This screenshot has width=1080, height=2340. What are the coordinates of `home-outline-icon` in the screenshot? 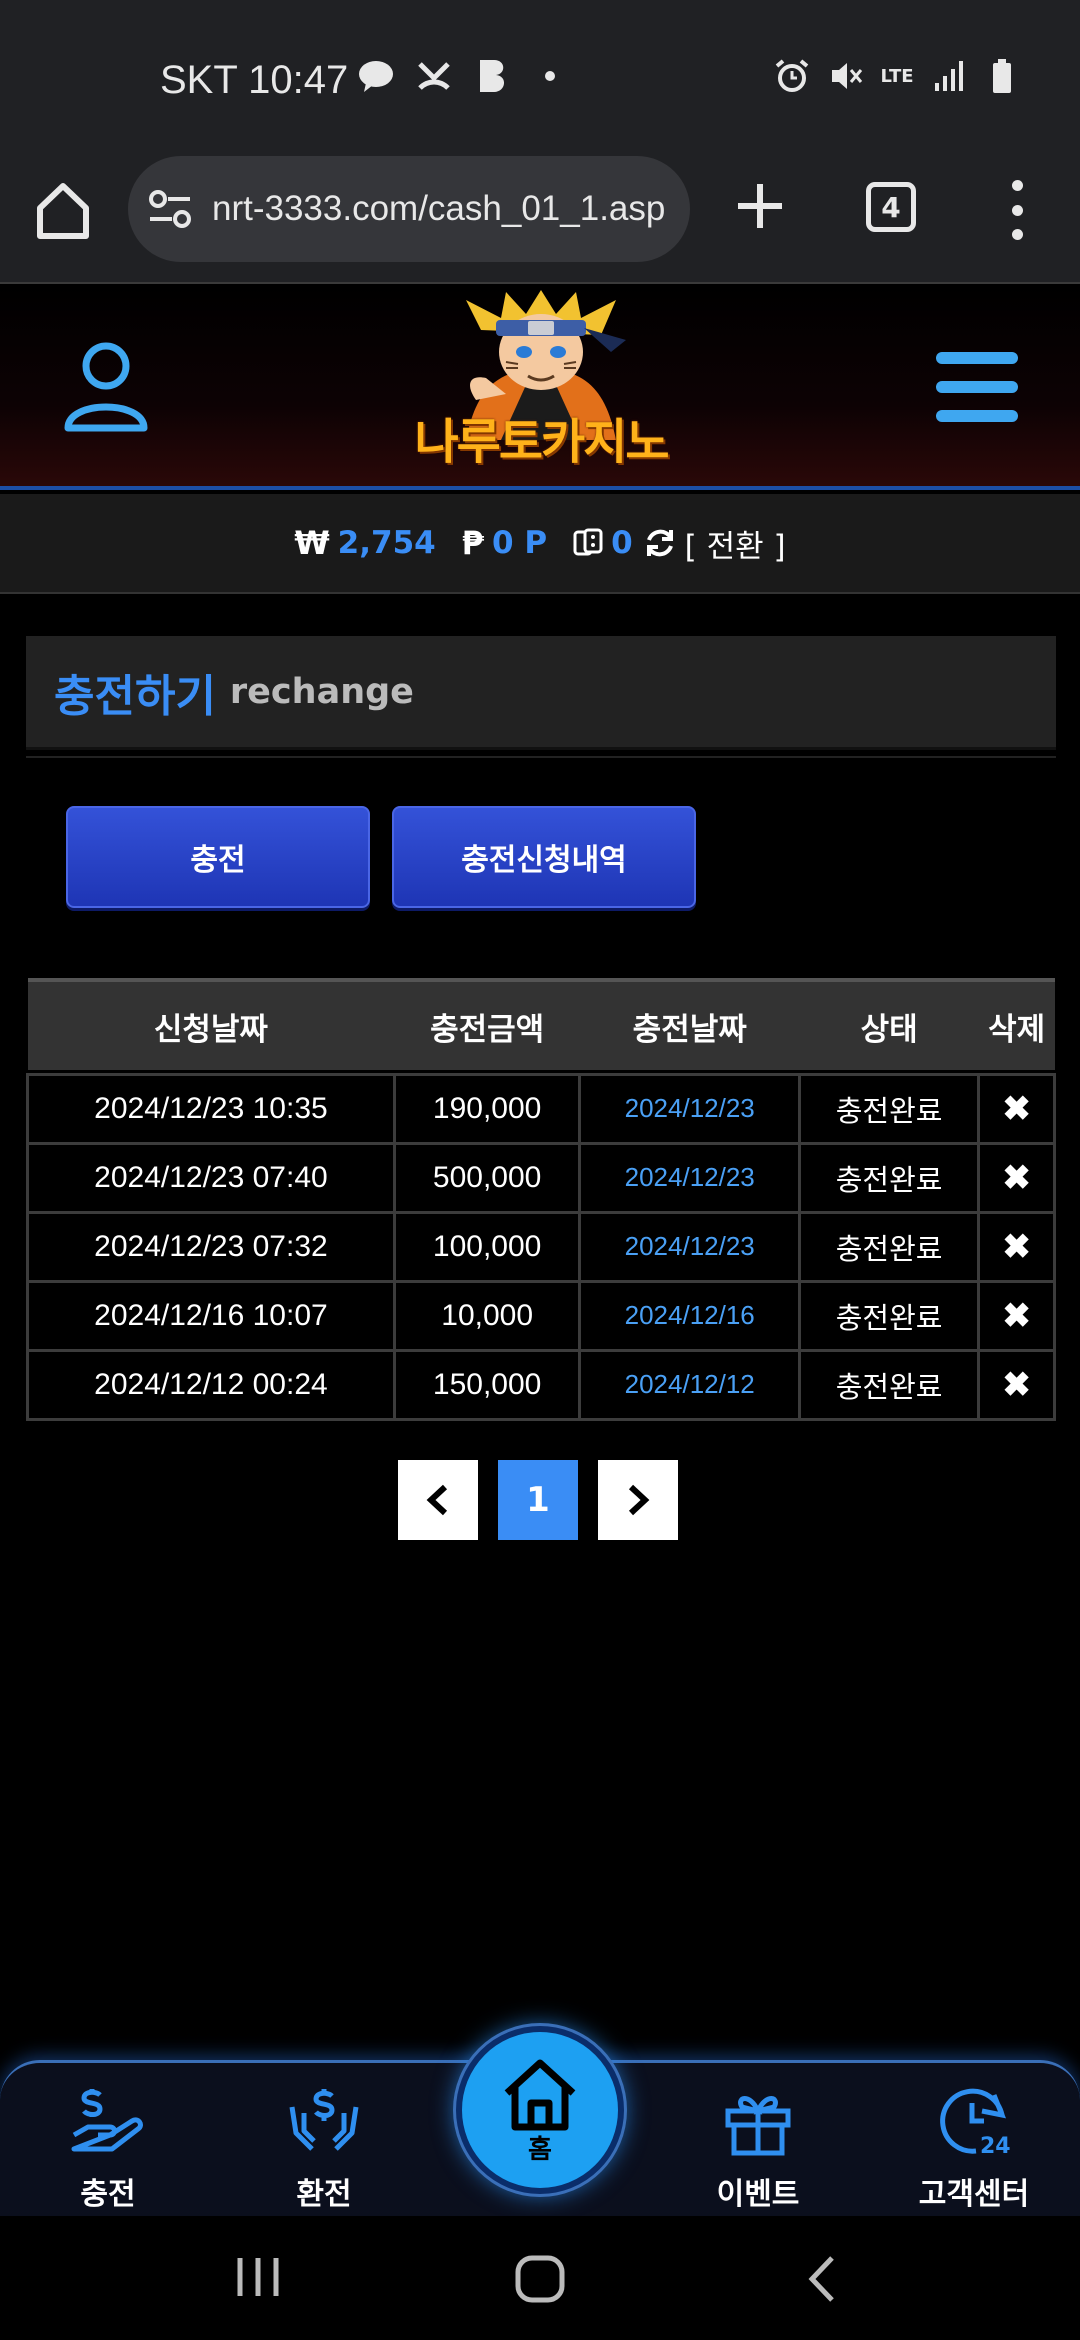 It's located at (63, 211).